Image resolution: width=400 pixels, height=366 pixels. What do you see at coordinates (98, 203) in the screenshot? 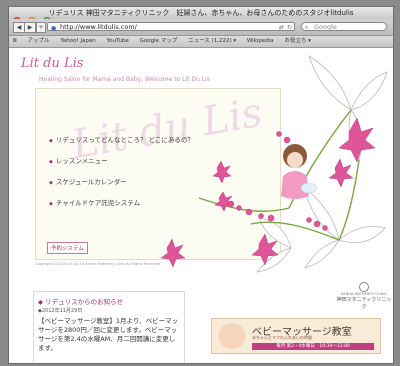
I see `menu-item-label: チャイルドケア託児システム` at bounding box center [98, 203].